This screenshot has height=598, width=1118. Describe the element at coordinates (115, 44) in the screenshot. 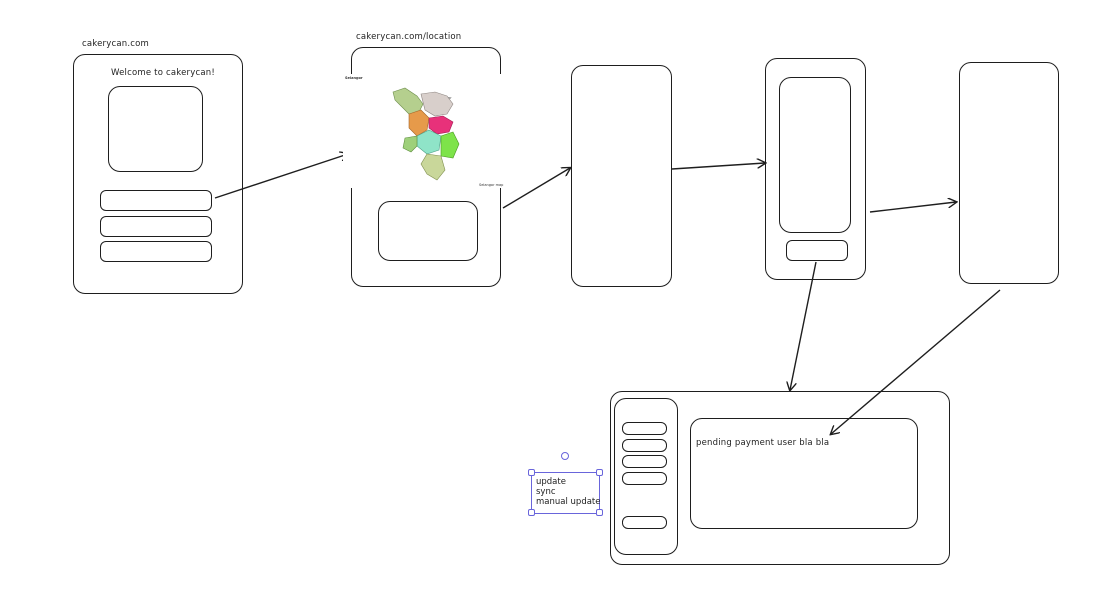

I see `frame1-url-label: cakerycan.com` at that location.